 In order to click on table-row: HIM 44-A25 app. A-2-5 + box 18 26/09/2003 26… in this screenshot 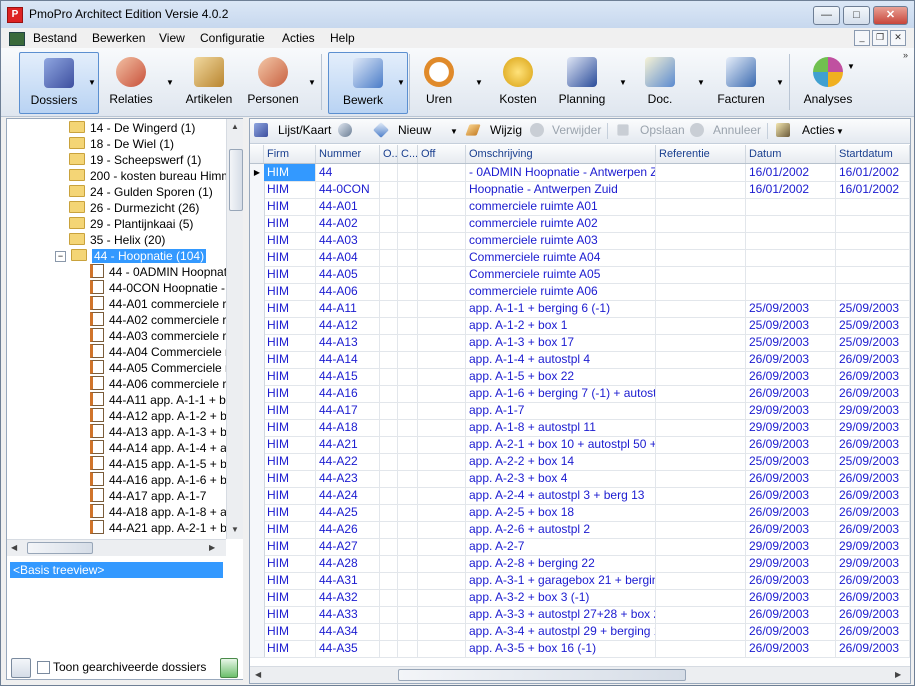, I will do `click(580, 513)`.